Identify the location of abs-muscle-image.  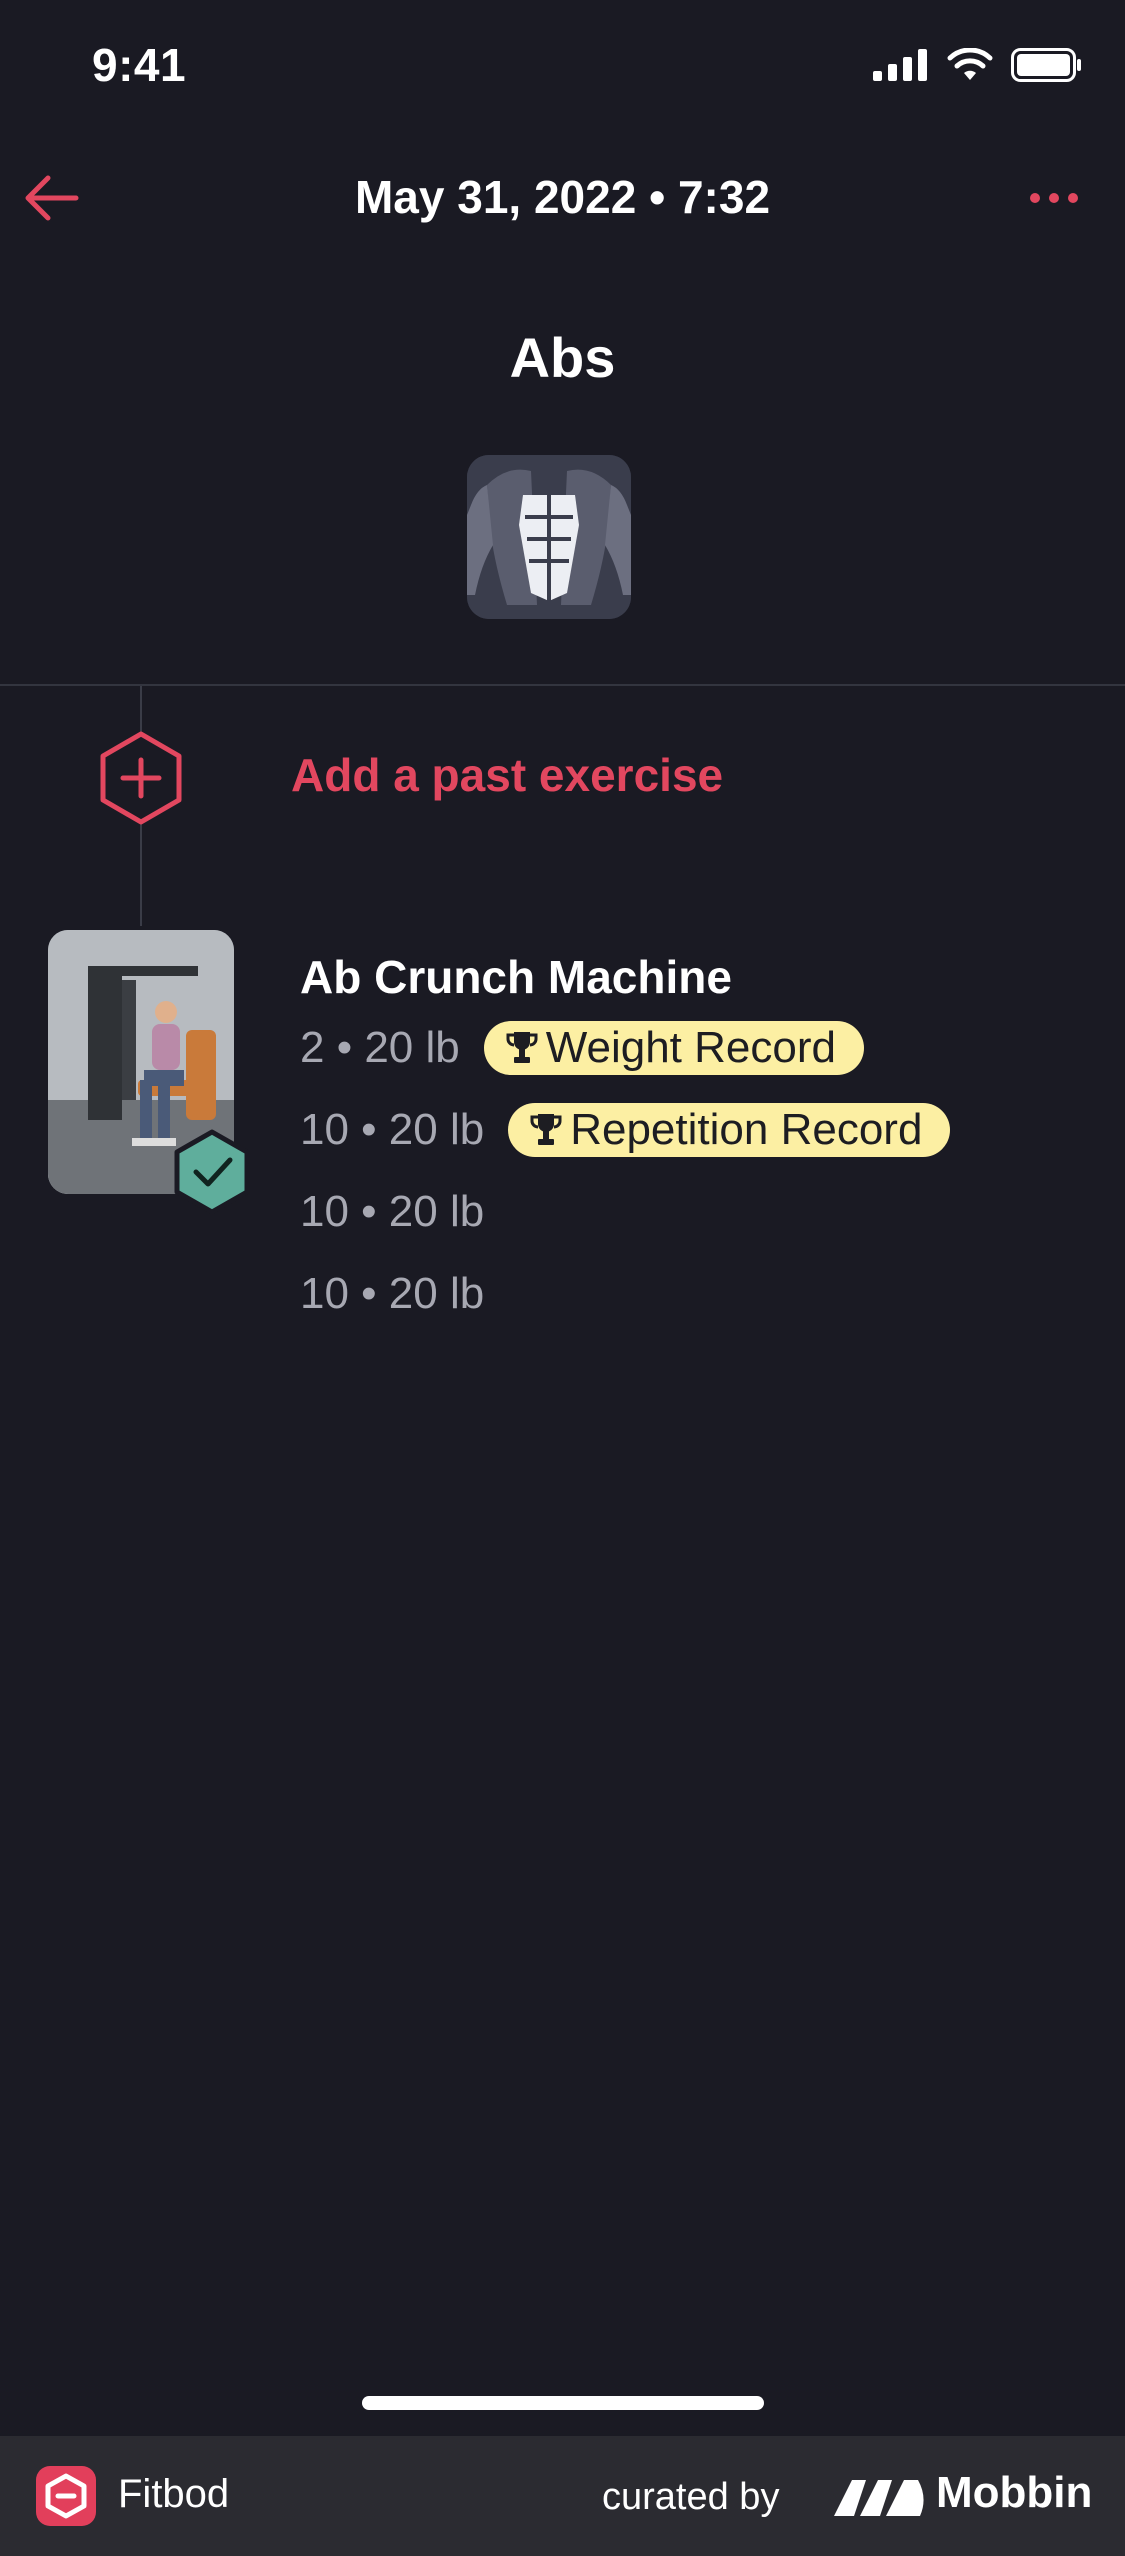
(549, 537).